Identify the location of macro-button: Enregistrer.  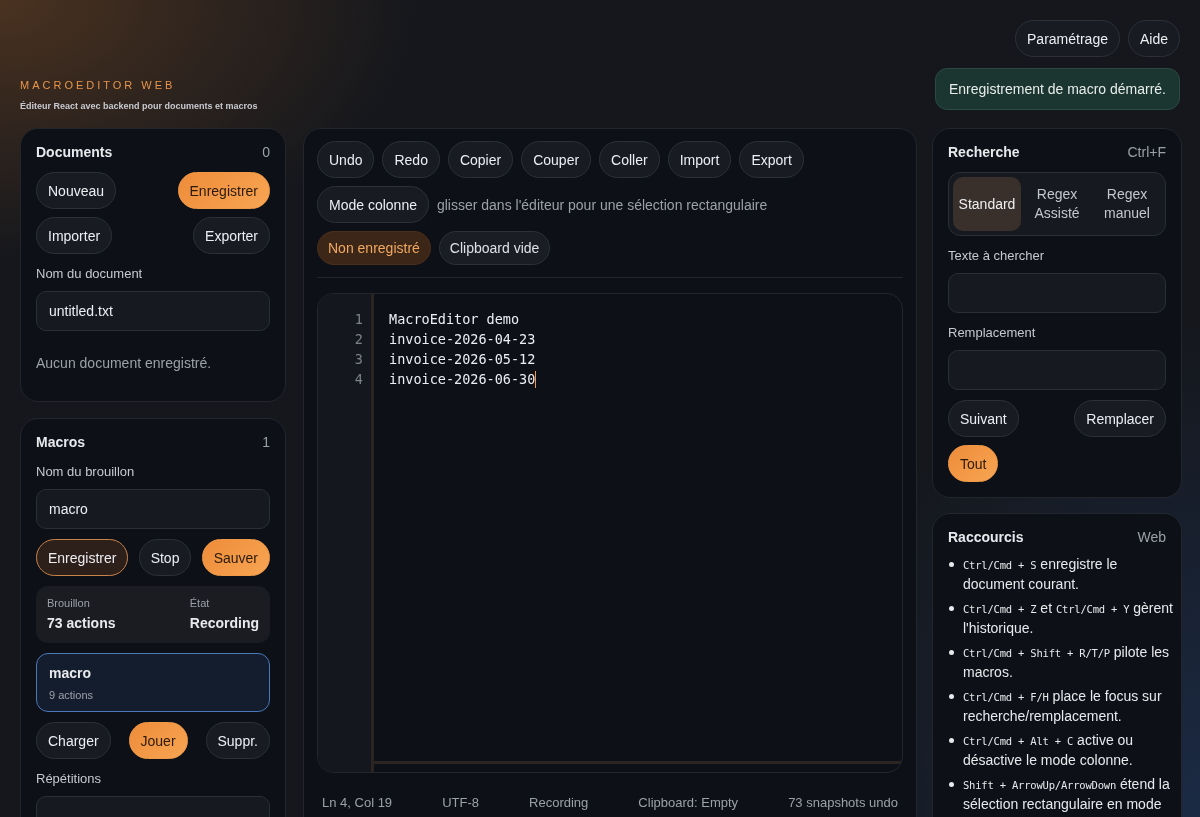
(82, 557).